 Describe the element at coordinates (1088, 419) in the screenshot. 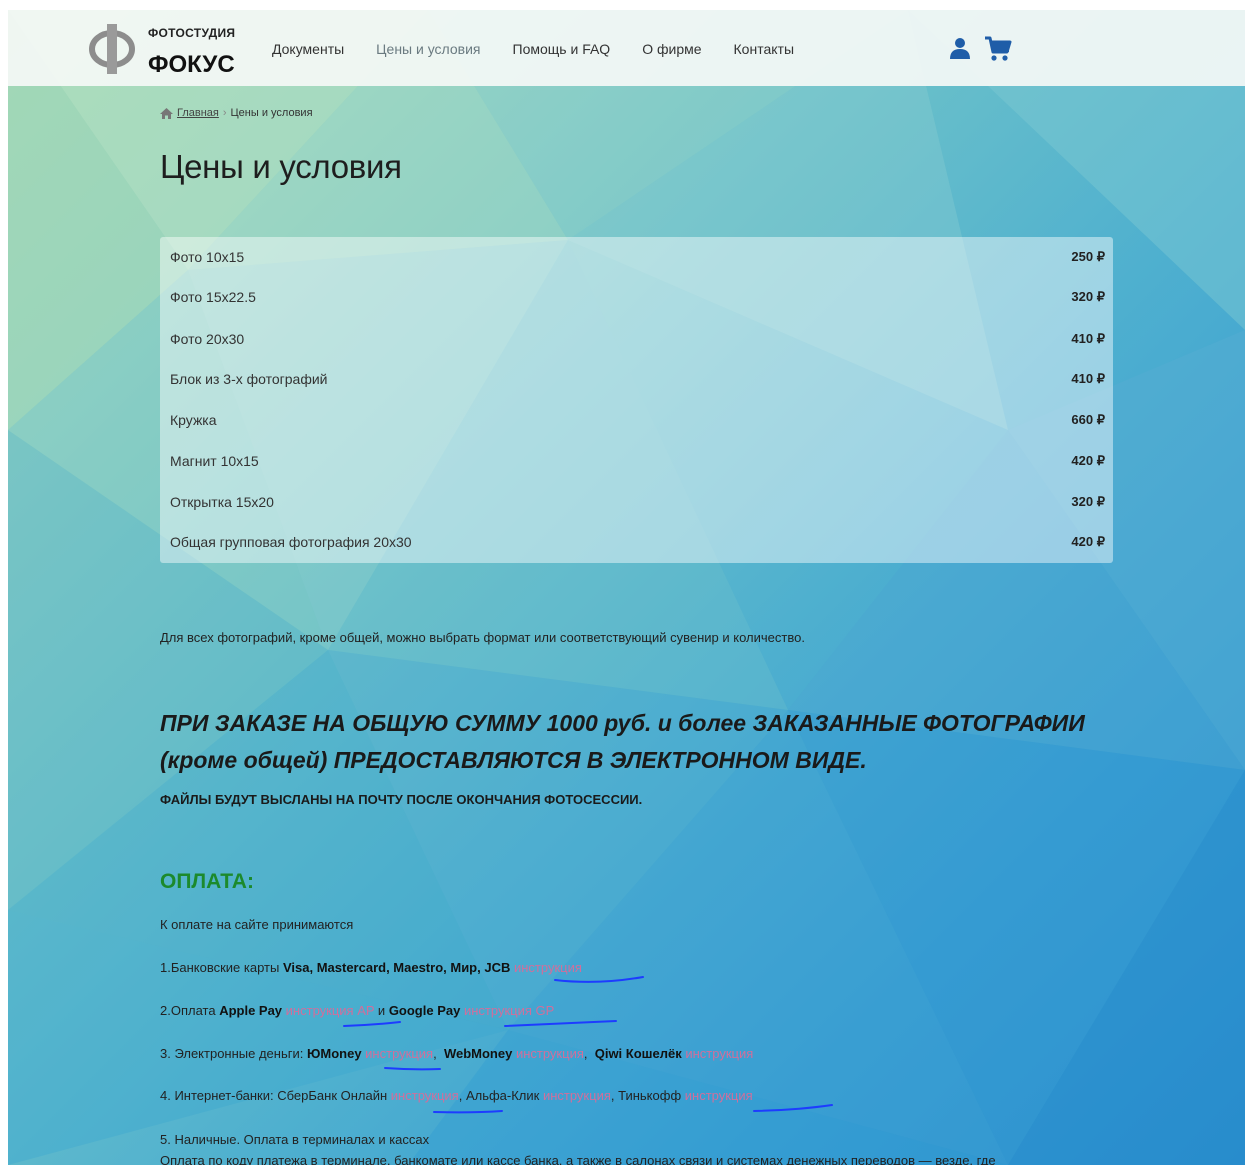

I see `price-item-value: 660 ₽` at that location.